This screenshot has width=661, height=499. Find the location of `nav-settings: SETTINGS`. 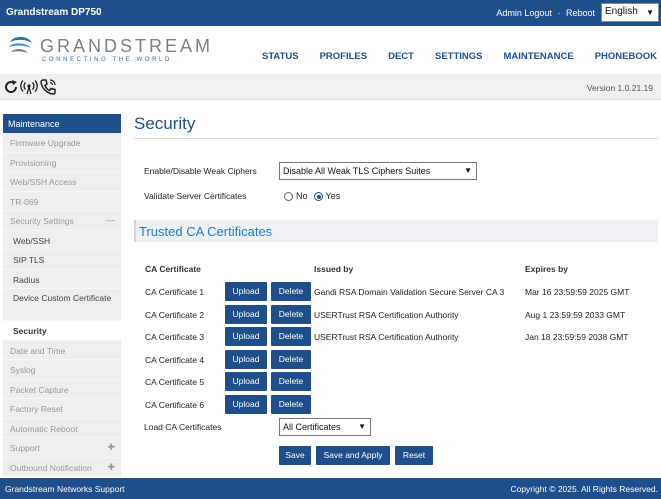

nav-settings: SETTINGS is located at coordinates (459, 56).